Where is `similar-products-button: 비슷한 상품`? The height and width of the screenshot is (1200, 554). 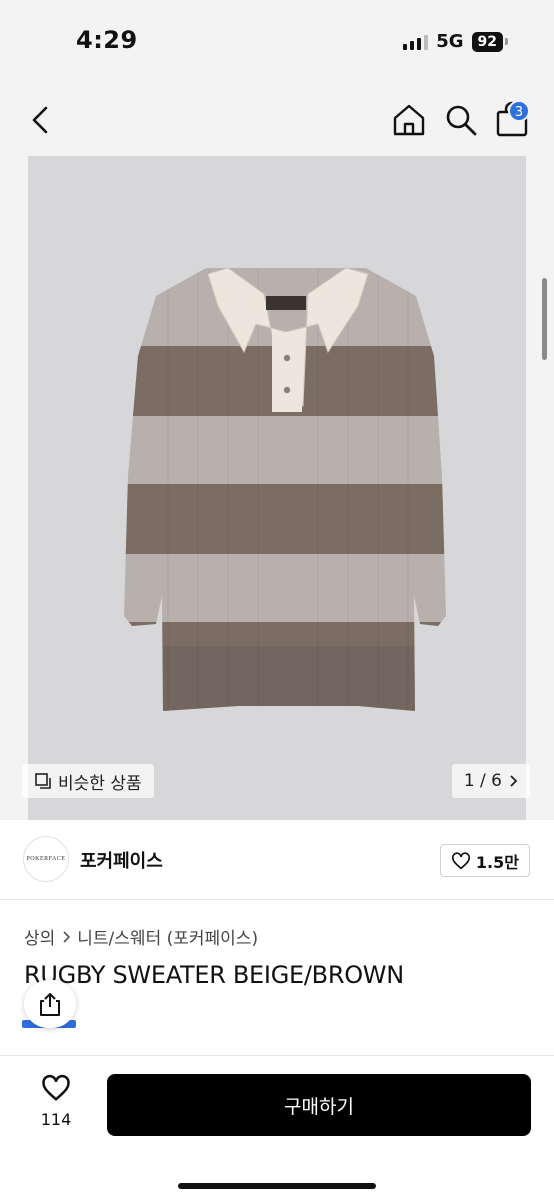
similar-products-button: 비슷한 상품 is located at coordinates (88, 781).